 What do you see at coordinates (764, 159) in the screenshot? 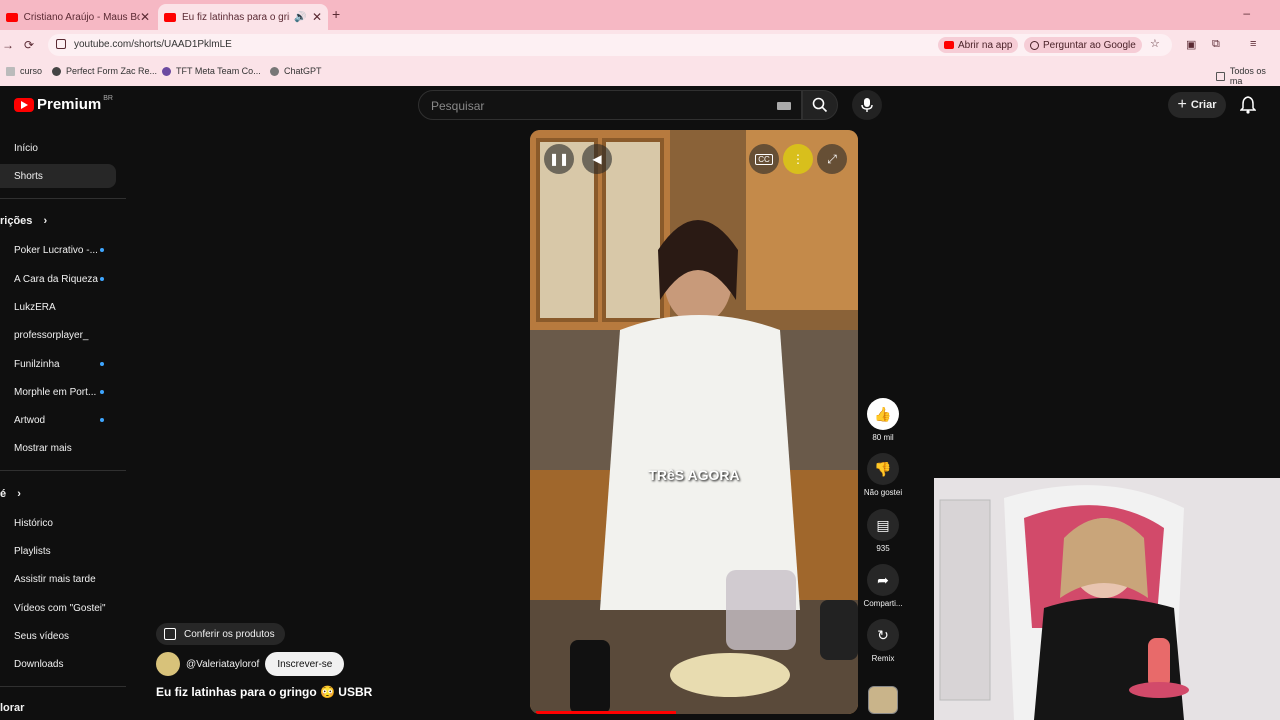
I see `captions-button: CC` at bounding box center [764, 159].